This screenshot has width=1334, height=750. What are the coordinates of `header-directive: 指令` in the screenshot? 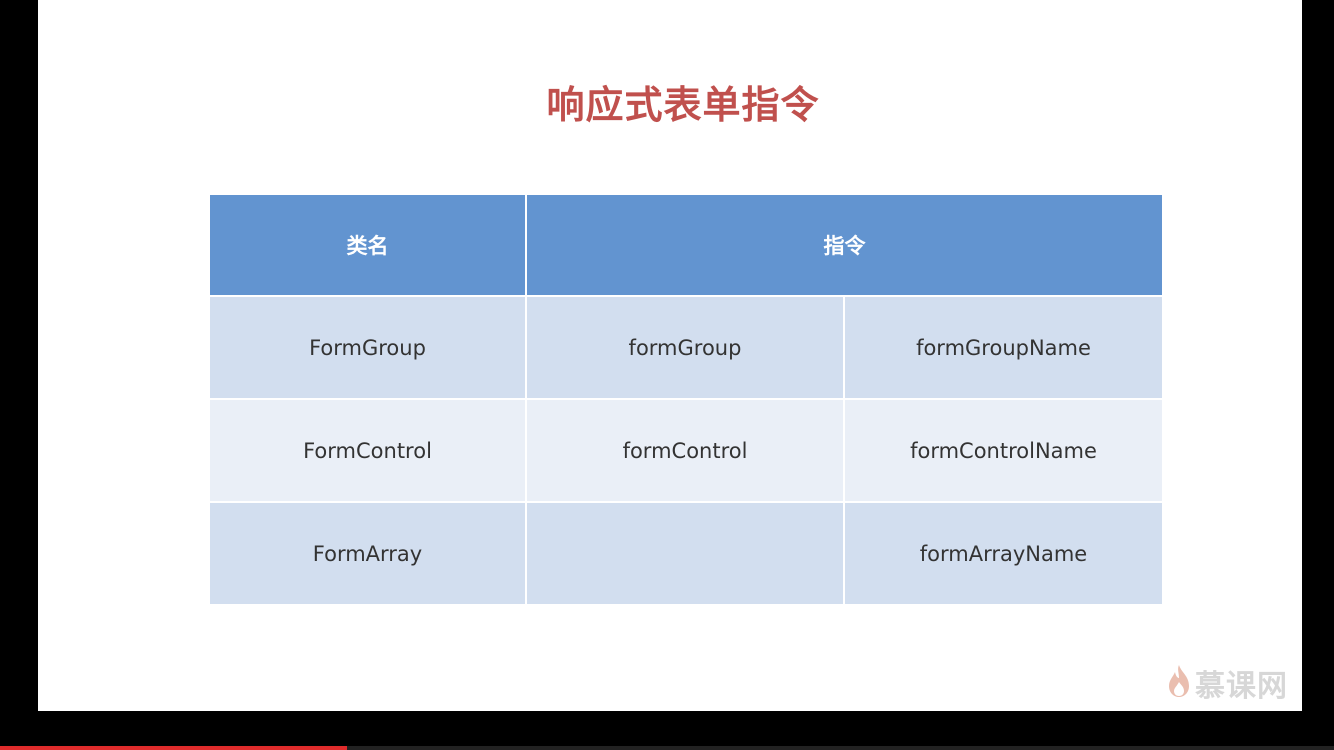 It's located at (844, 245).